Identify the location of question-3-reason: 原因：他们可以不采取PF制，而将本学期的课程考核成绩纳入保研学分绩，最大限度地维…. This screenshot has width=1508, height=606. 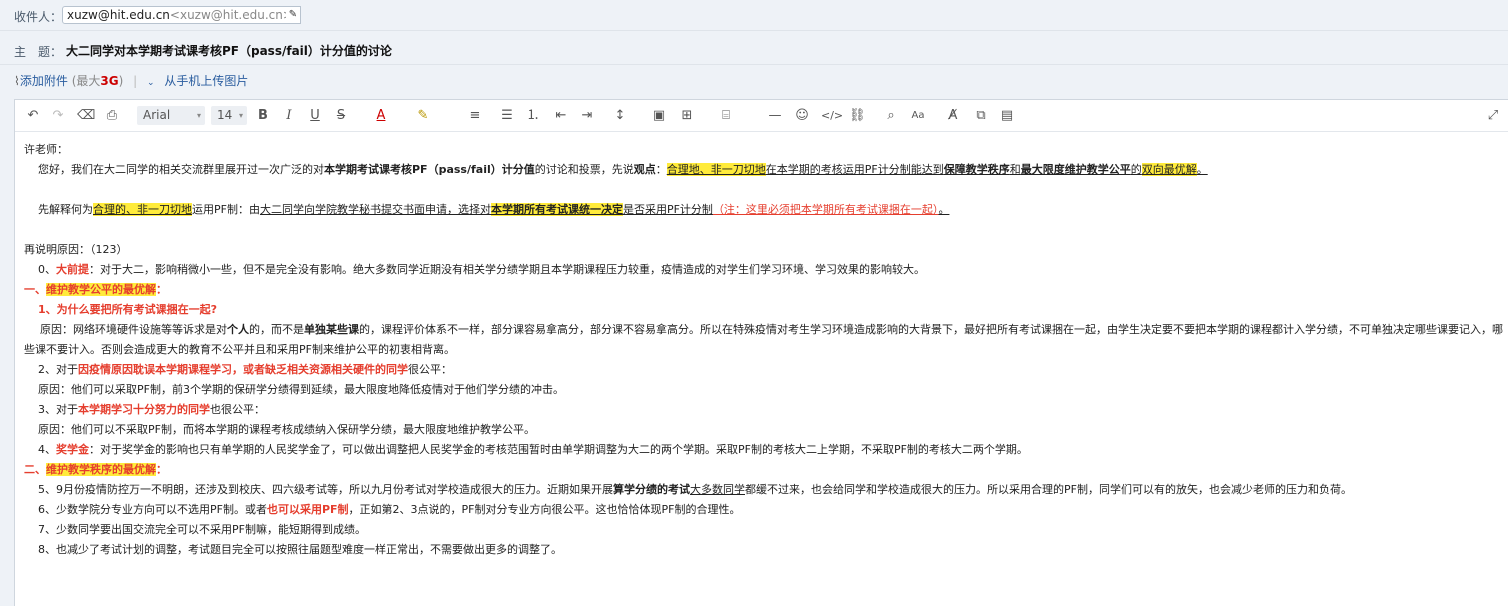
(286, 429).